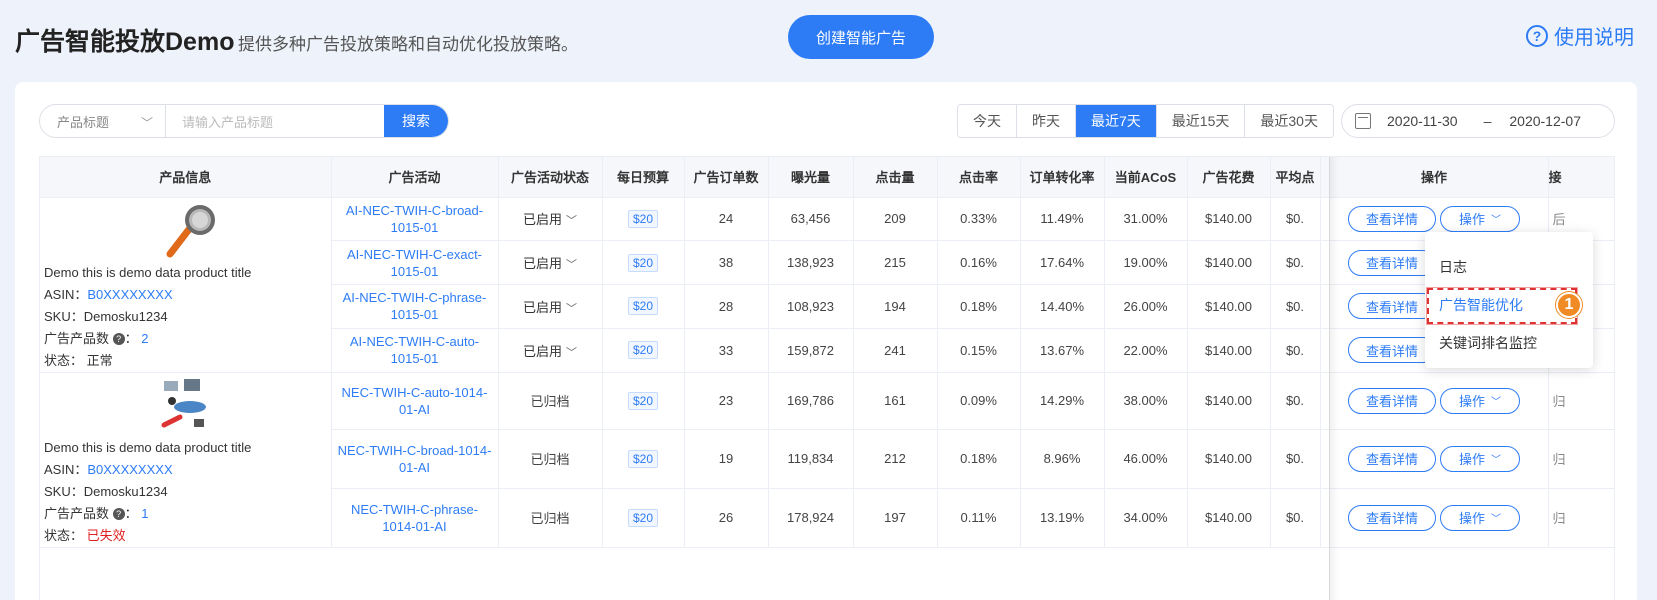  I want to click on range-0: 今天, so click(987, 121).